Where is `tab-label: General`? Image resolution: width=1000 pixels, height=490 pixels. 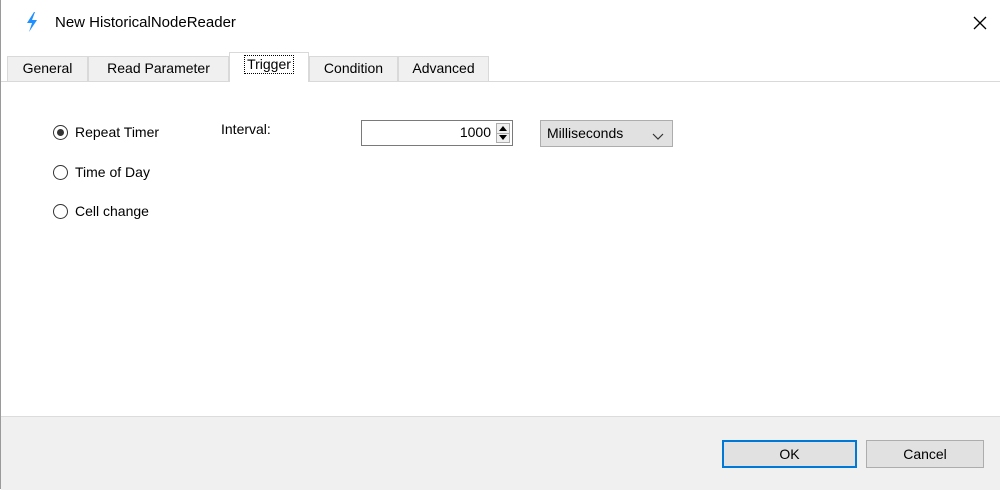 tab-label: General is located at coordinates (47, 68).